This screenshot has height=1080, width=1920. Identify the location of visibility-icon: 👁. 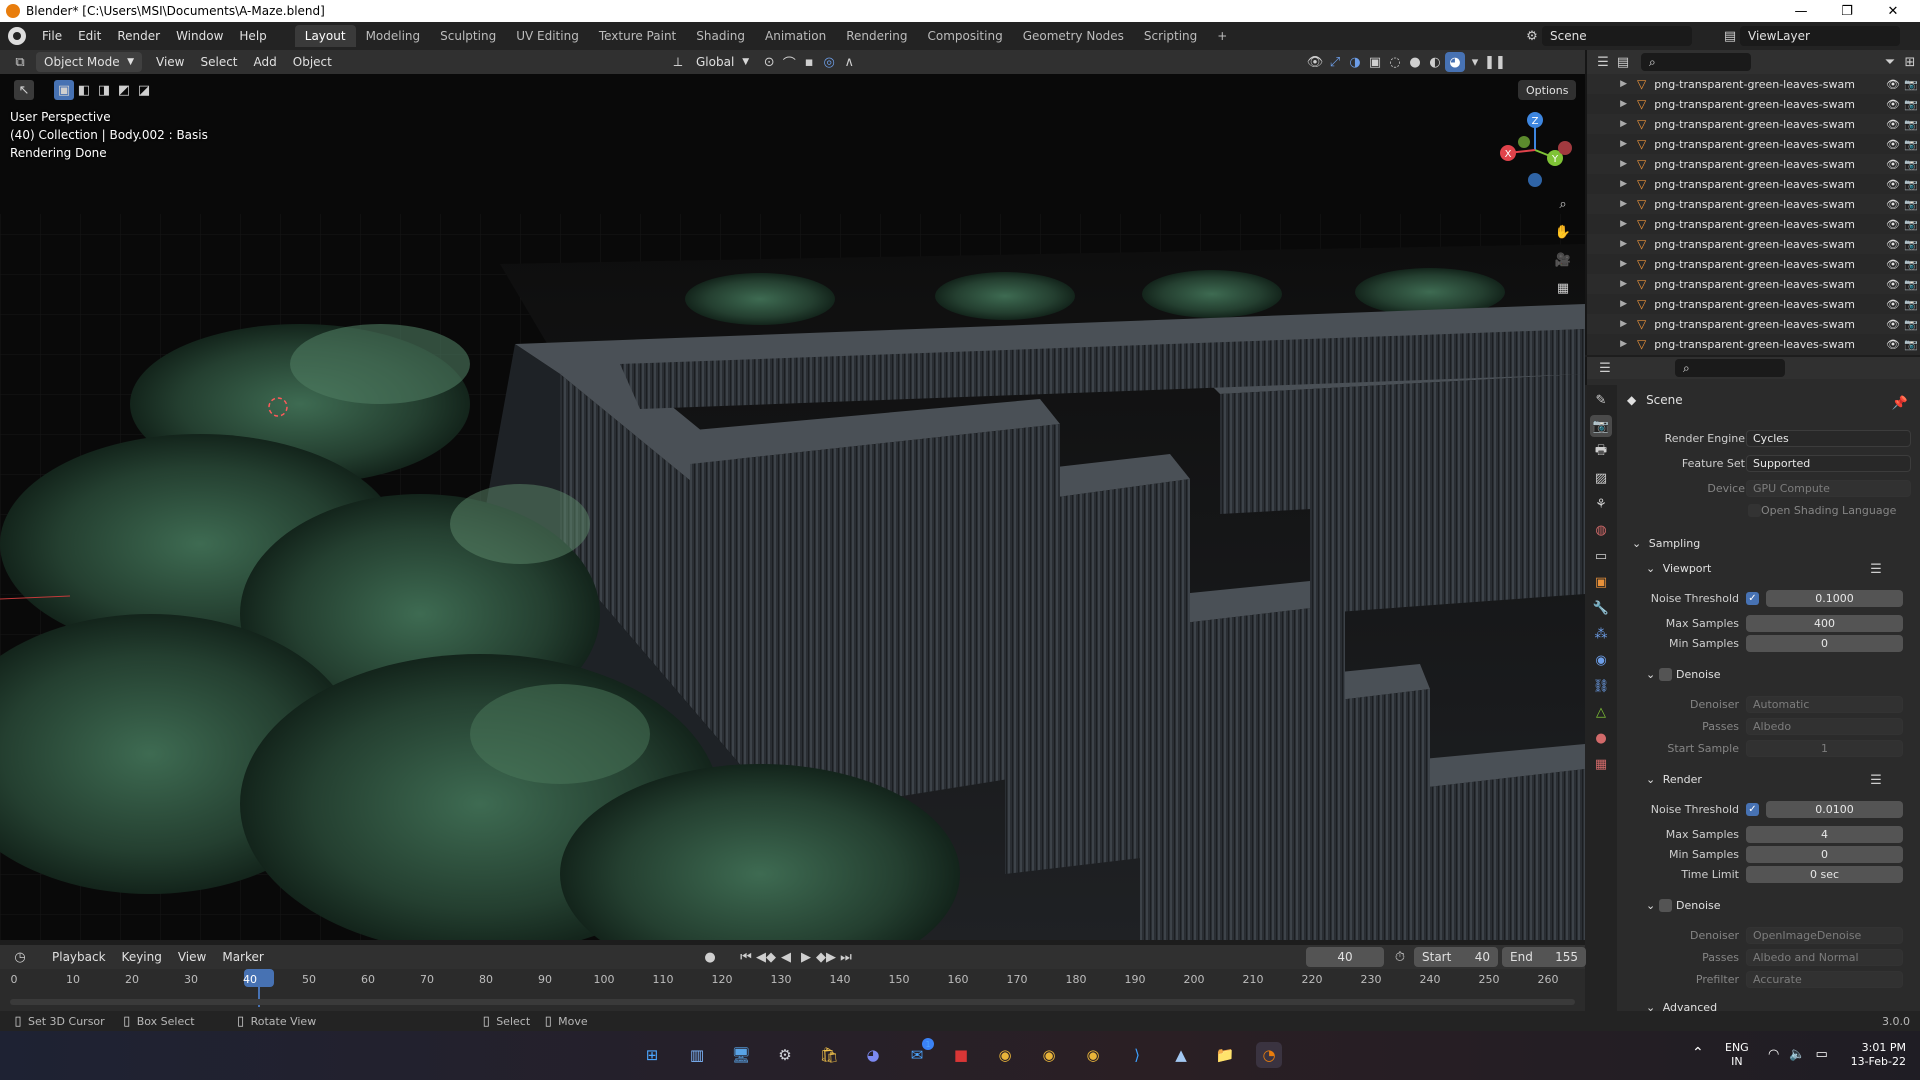
(1315, 62).